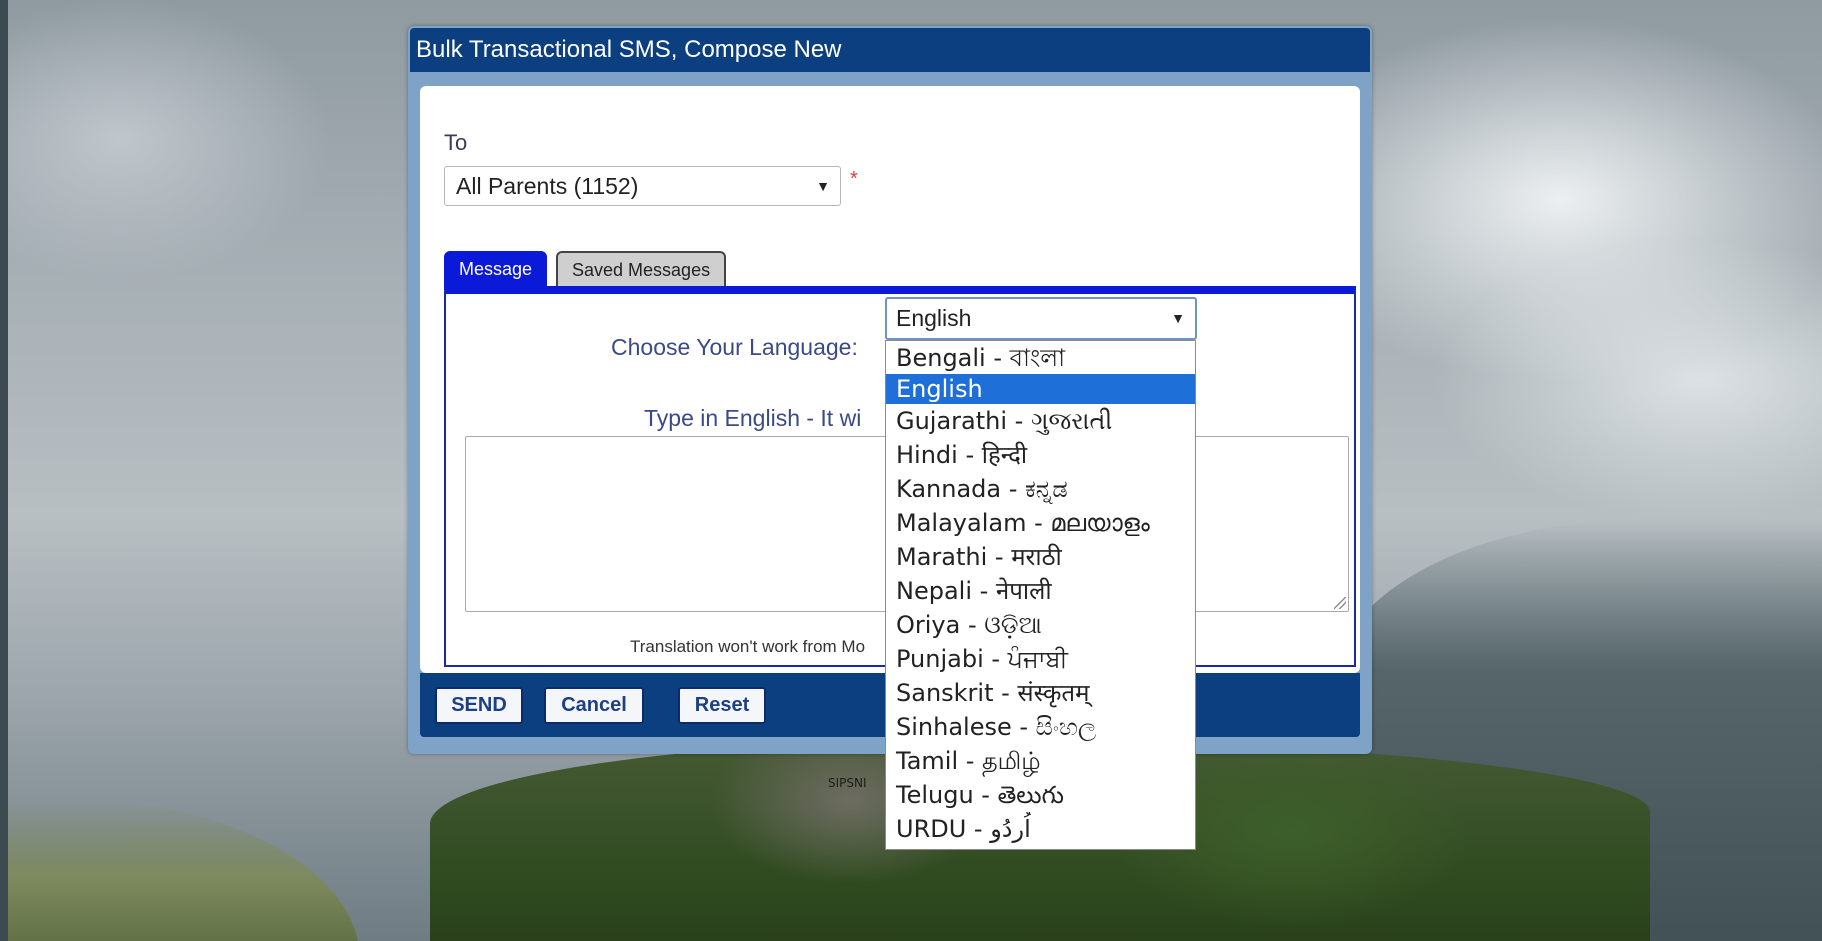 Image resolution: width=1822 pixels, height=941 pixels. I want to click on language-option: Marathi - मराठी, so click(1040, 557).